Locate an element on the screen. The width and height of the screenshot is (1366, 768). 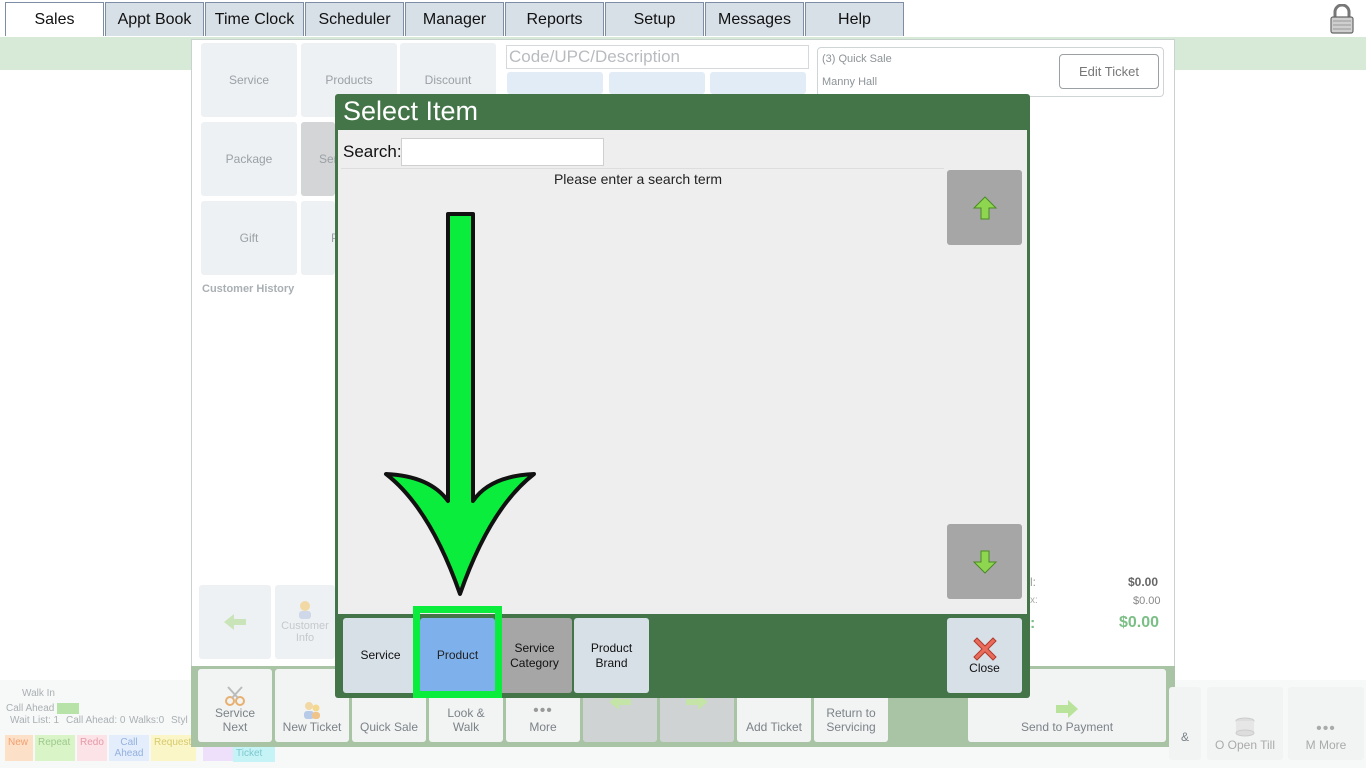
tab-reports: Reports is located at coordinates (554, 19).